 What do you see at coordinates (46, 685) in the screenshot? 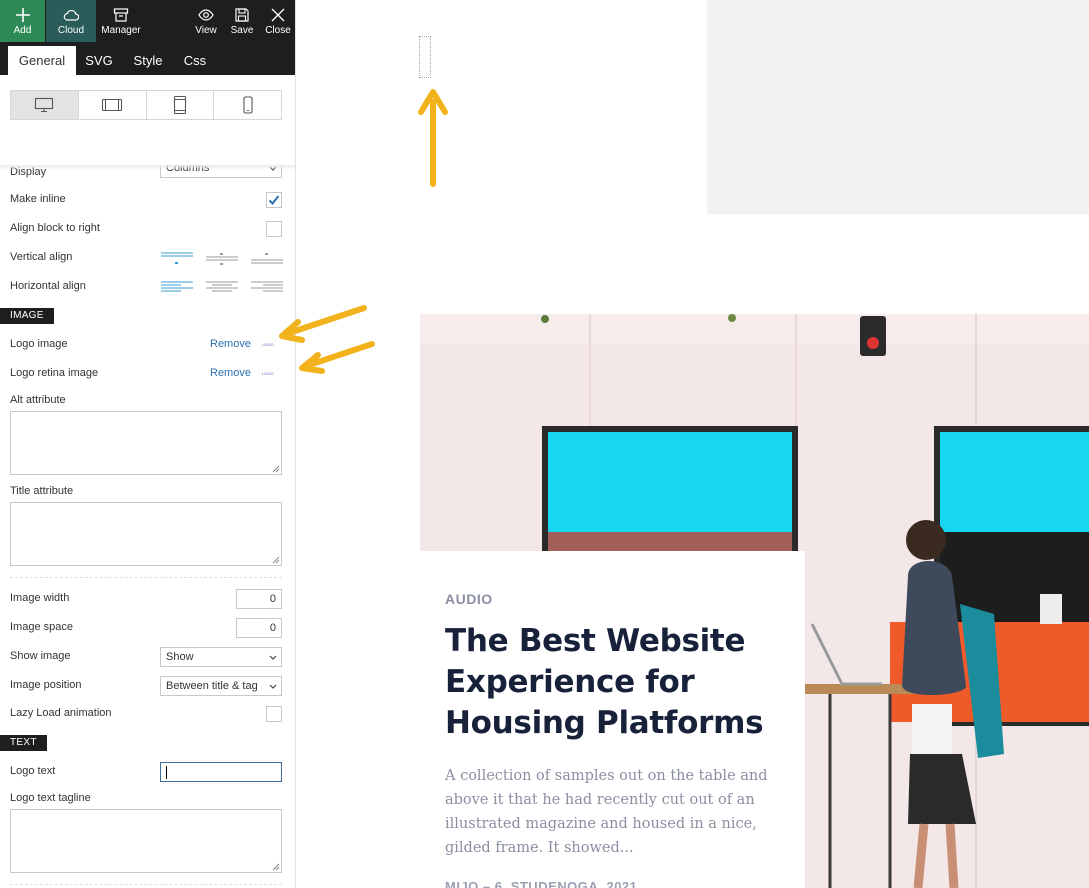
I see `image-position-label: Image position` at bounding box center [46, 685].